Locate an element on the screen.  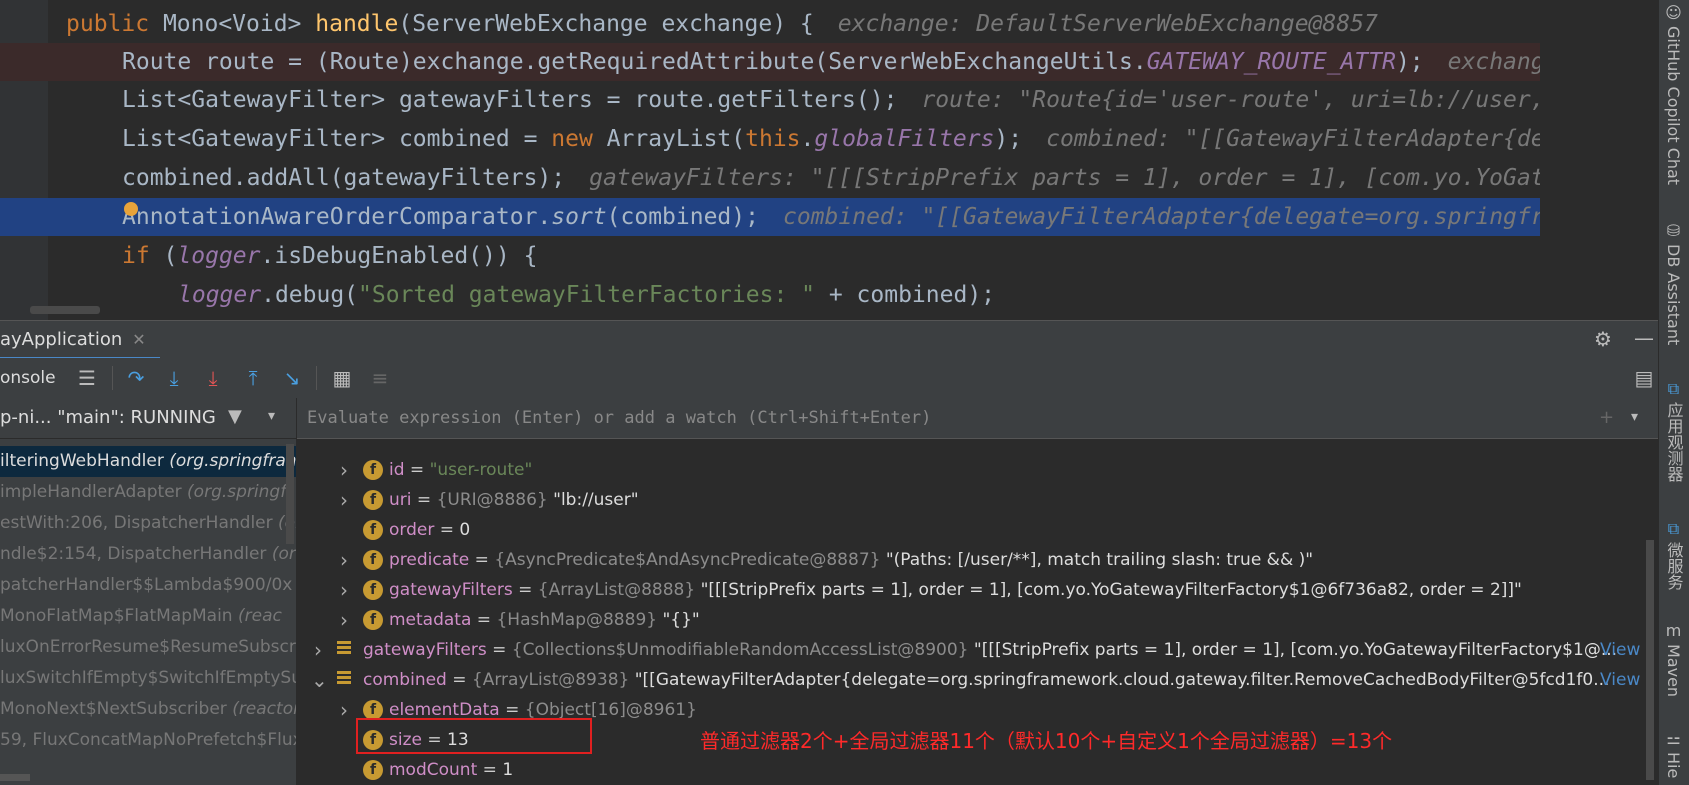
tool-tab-microservice: ⧉ 微服务 is located at coordinates (1673, 555).